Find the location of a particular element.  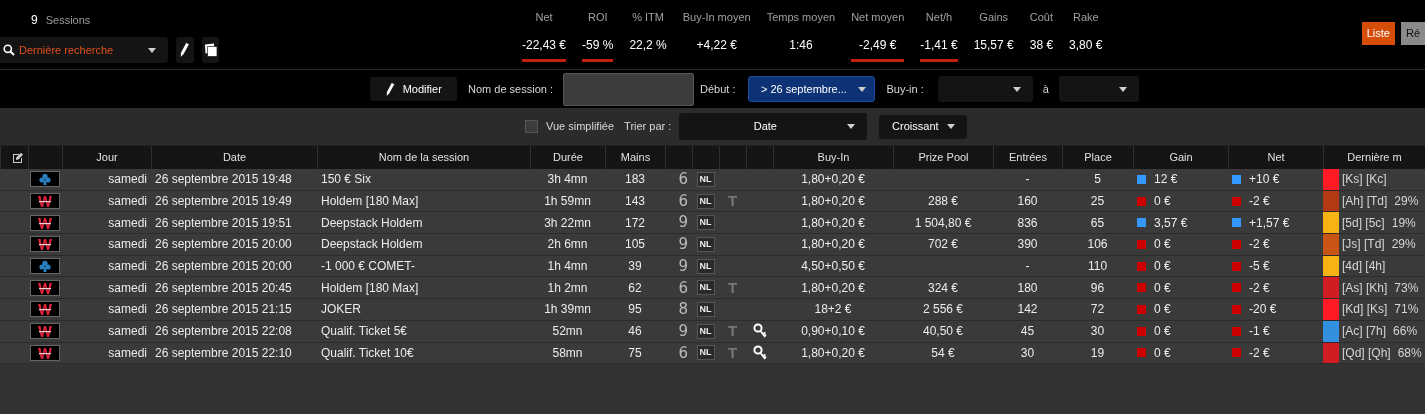

session-name-cell-text: Deepstack Holdem is located at coordinates (372, 223).